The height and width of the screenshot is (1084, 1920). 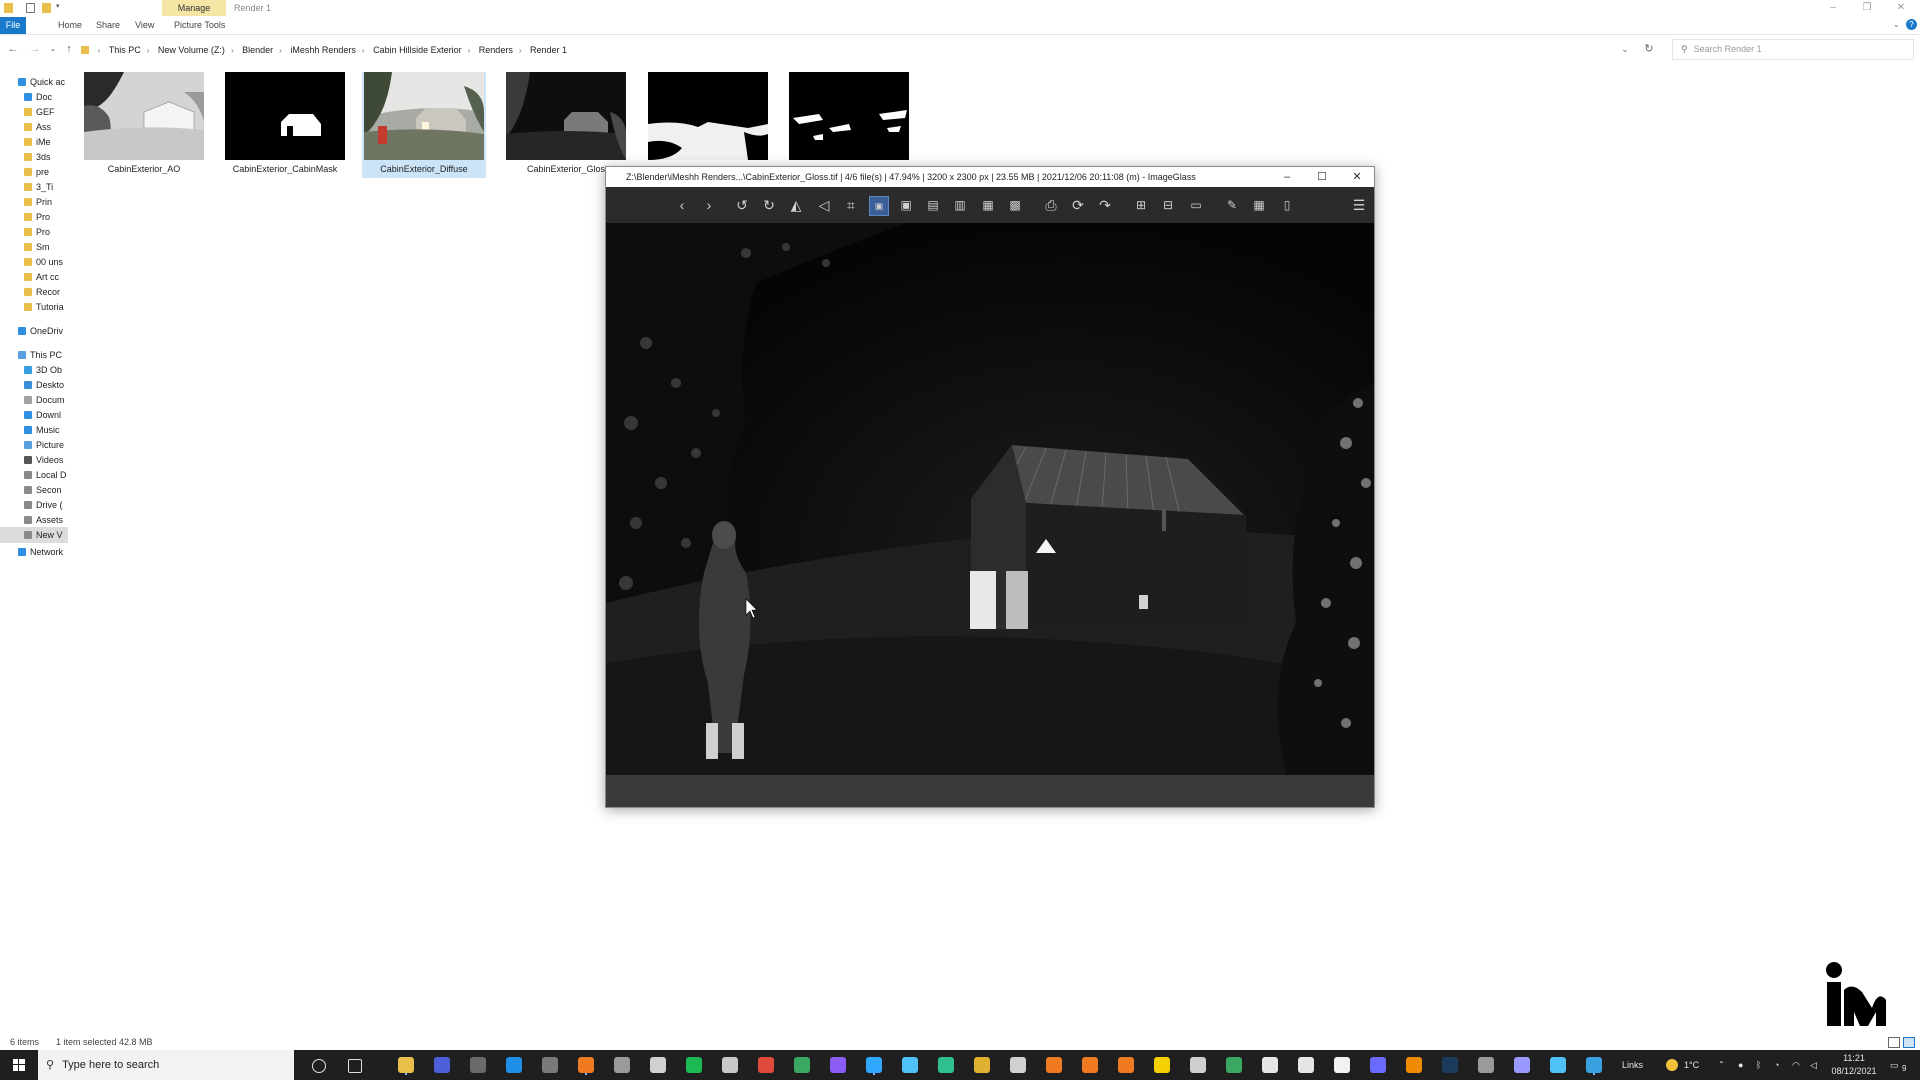 I want to click on print-icon: ⎙, so click(x=1051, y=205).